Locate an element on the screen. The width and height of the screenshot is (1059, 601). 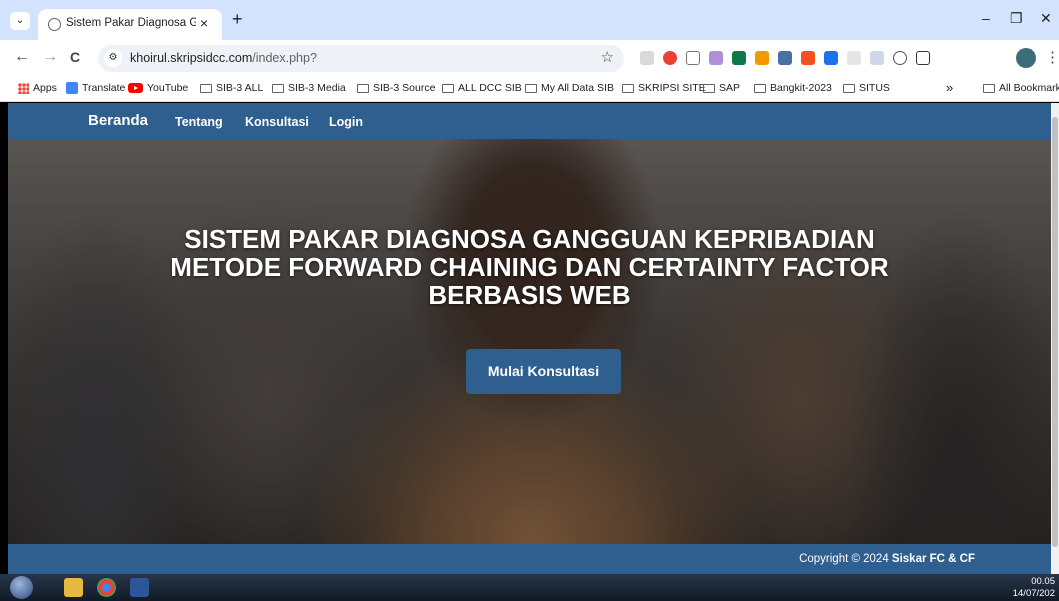
extensions-row is located at coordinates (785, 58).